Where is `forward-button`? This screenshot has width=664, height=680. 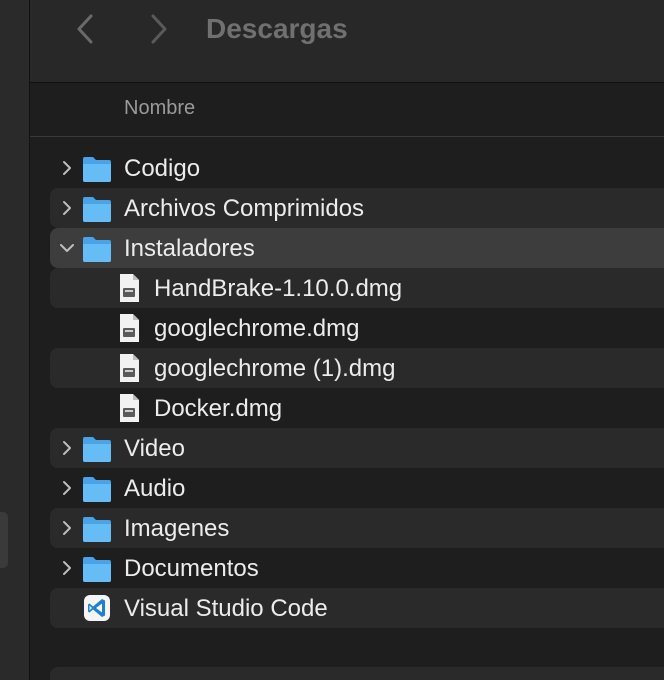 forward-button is located at coordinates (157, 29).